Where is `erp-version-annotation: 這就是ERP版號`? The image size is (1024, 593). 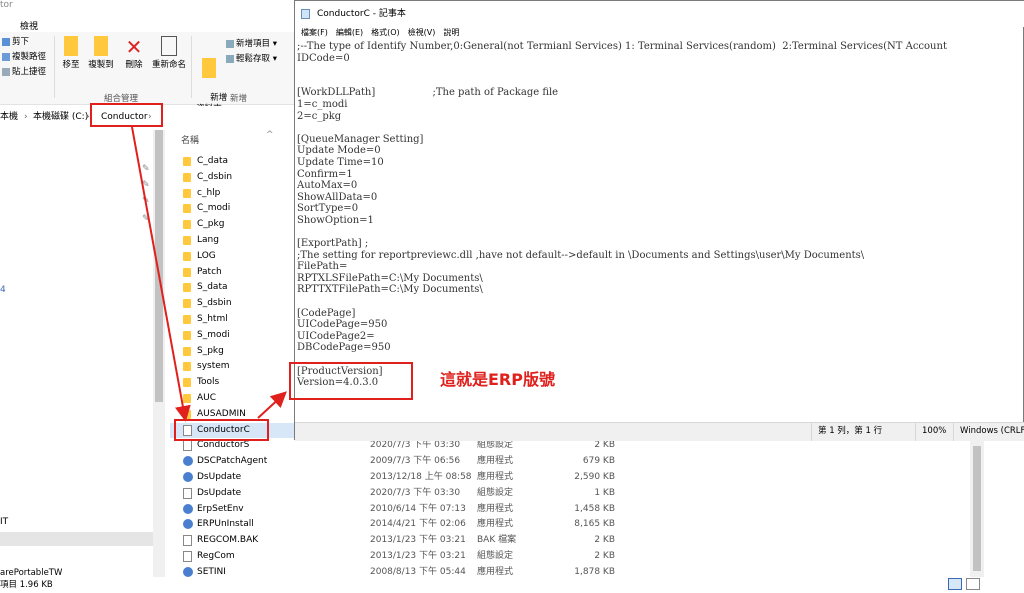
erp-version-annotation: 這就是ERP版號 is located at coordinates (497, 379).